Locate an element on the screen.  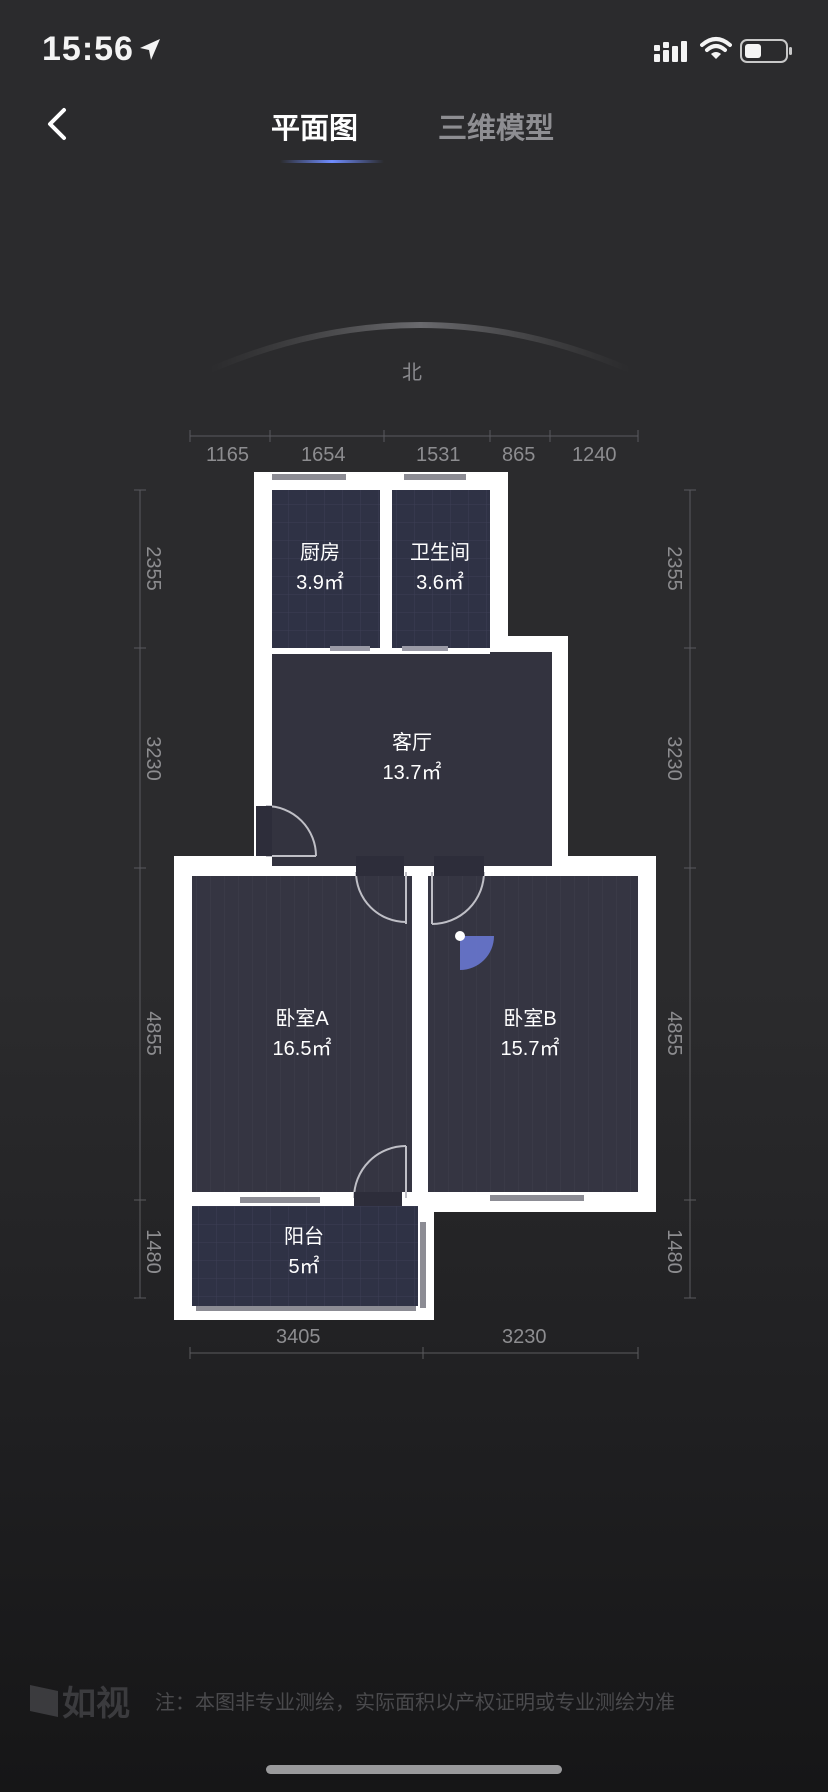
room-area: 3.9㎡ is located at coordinates (320, 583).